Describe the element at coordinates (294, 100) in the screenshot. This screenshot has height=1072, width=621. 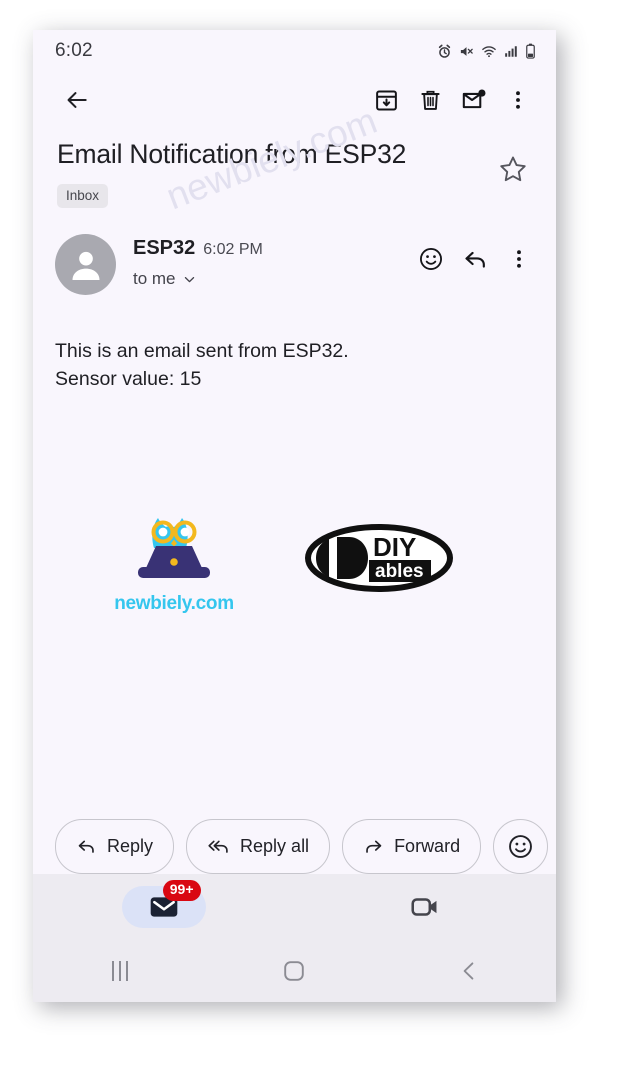
I see `email-toolbar` at that location.